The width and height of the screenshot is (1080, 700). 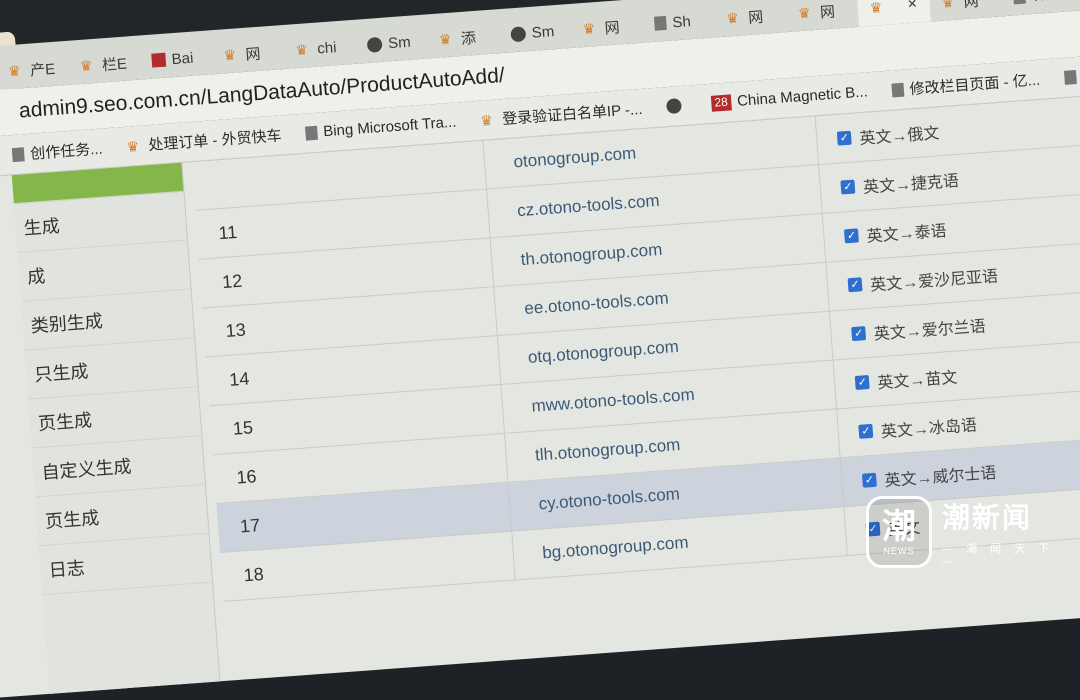 I want to click on browser-tab: ♛ chi, so click(x=319, y=48).